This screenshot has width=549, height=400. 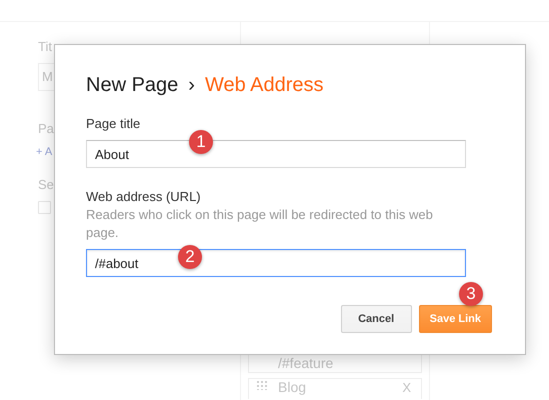 What do you see at coordinates (335, 388) in the screenshot?
I see `page-item: Blog X` at bounding box center [335, 388].